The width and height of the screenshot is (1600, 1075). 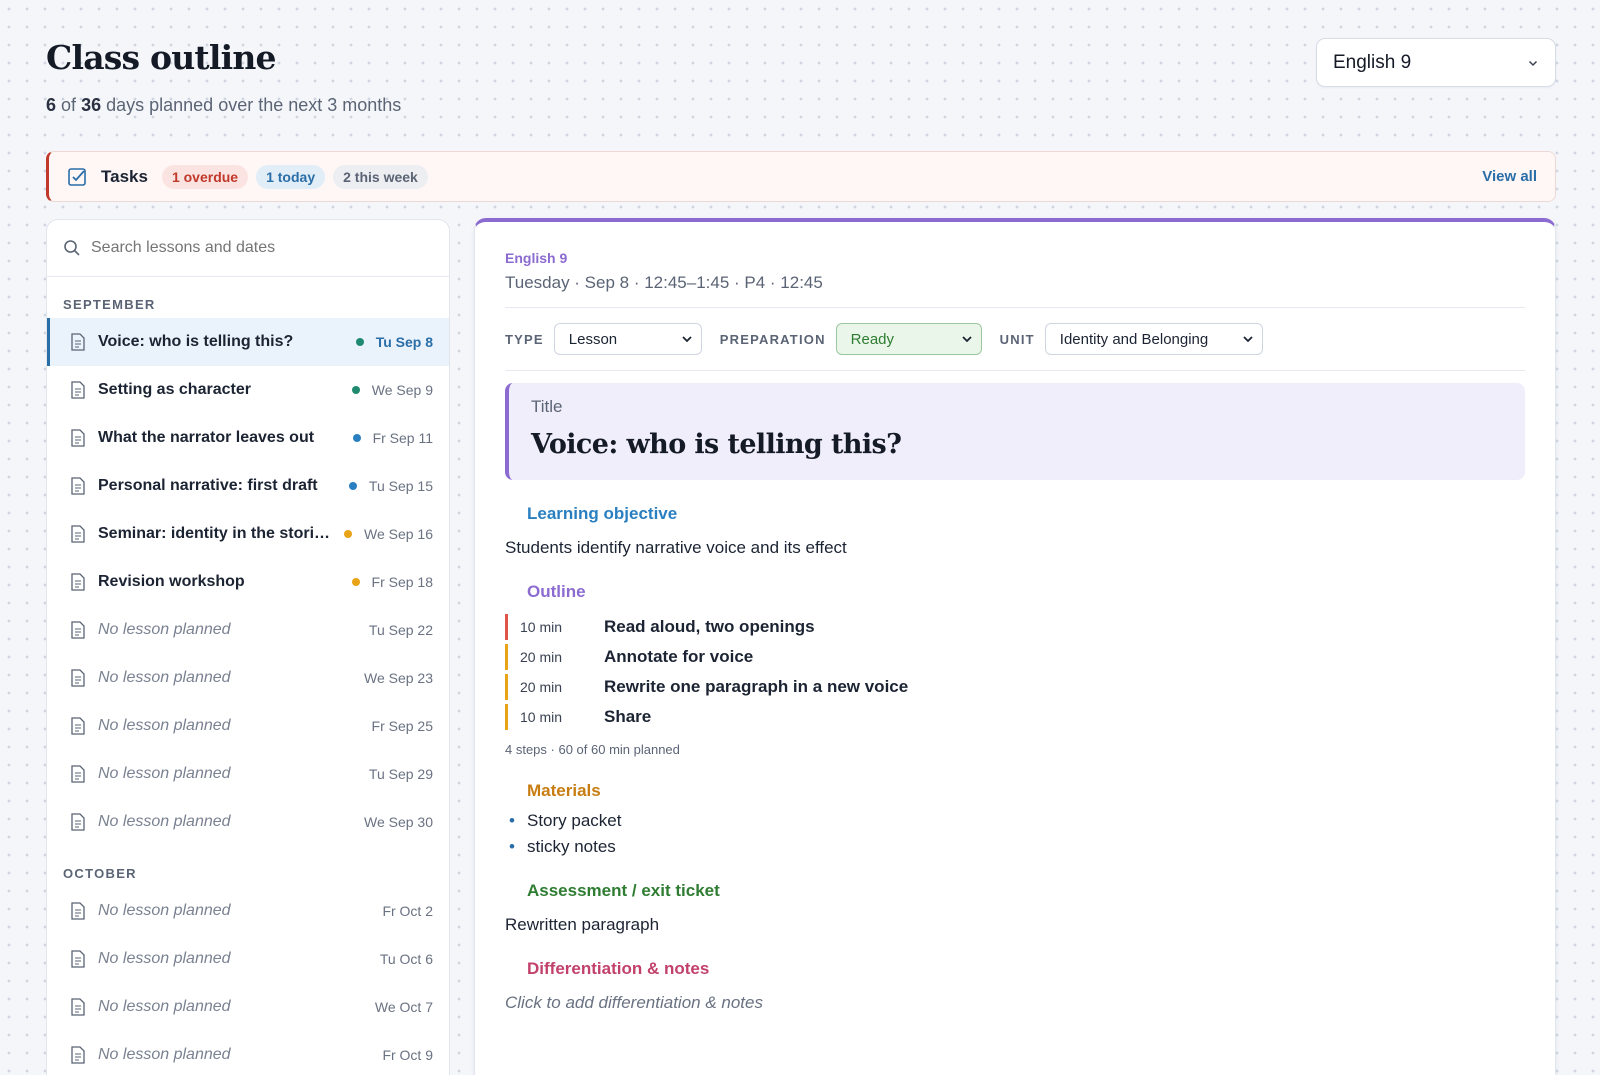 I want to click on lesson-list-item: No lesson planned We Sep 30, so click(x=248, y=822).